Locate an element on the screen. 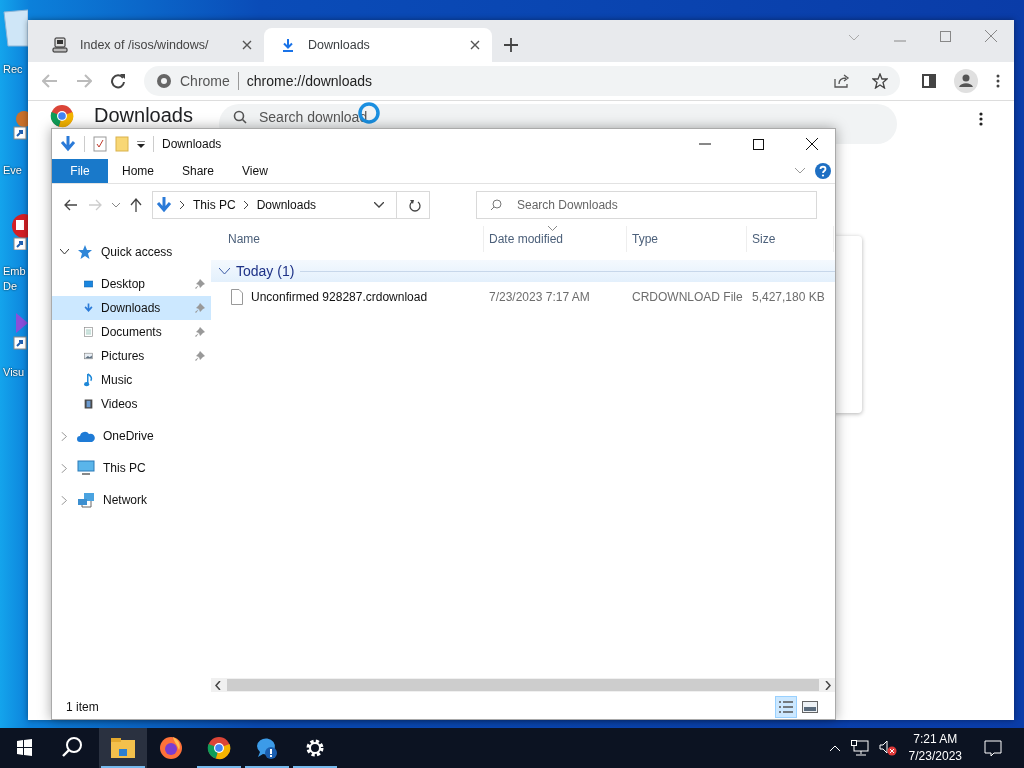  nav-item: Downloads is located at coordinates (131, 308).